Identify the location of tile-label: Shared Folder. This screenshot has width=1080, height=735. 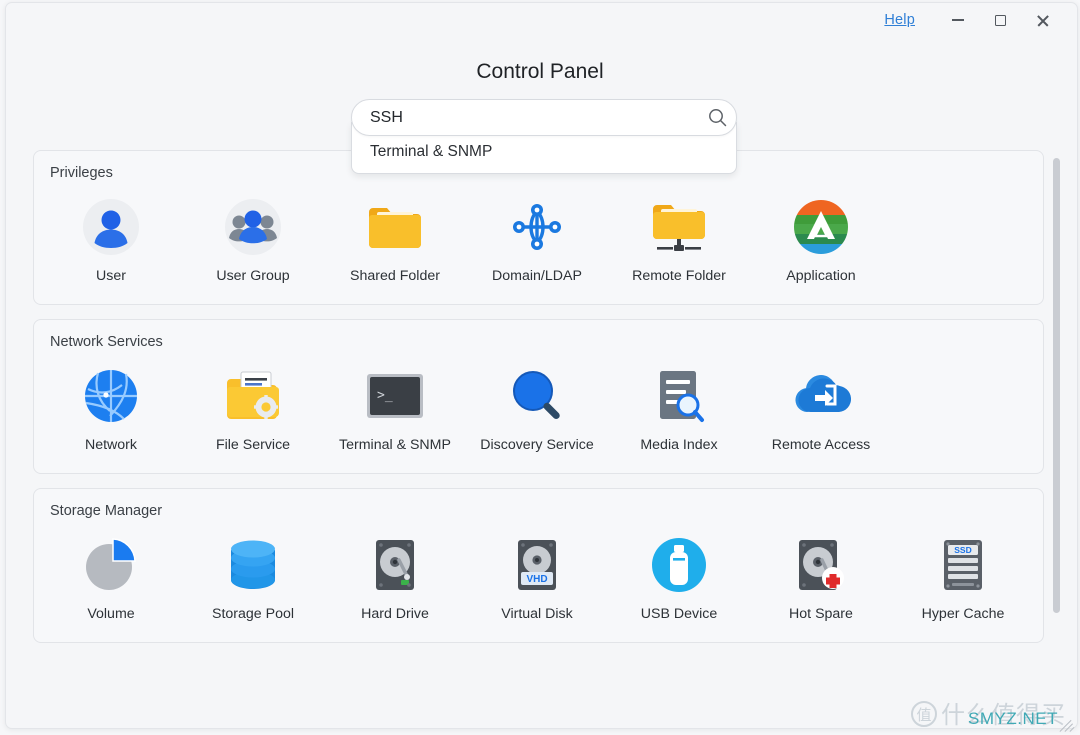
(395, 276).